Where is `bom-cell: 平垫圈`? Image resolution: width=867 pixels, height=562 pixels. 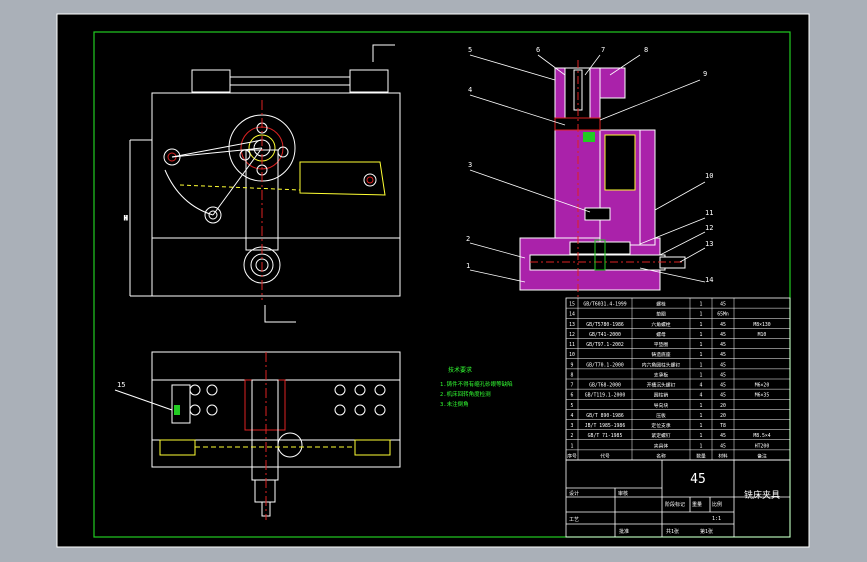
bom-cell: 平垫圈 is located at coordinates (661, 344).